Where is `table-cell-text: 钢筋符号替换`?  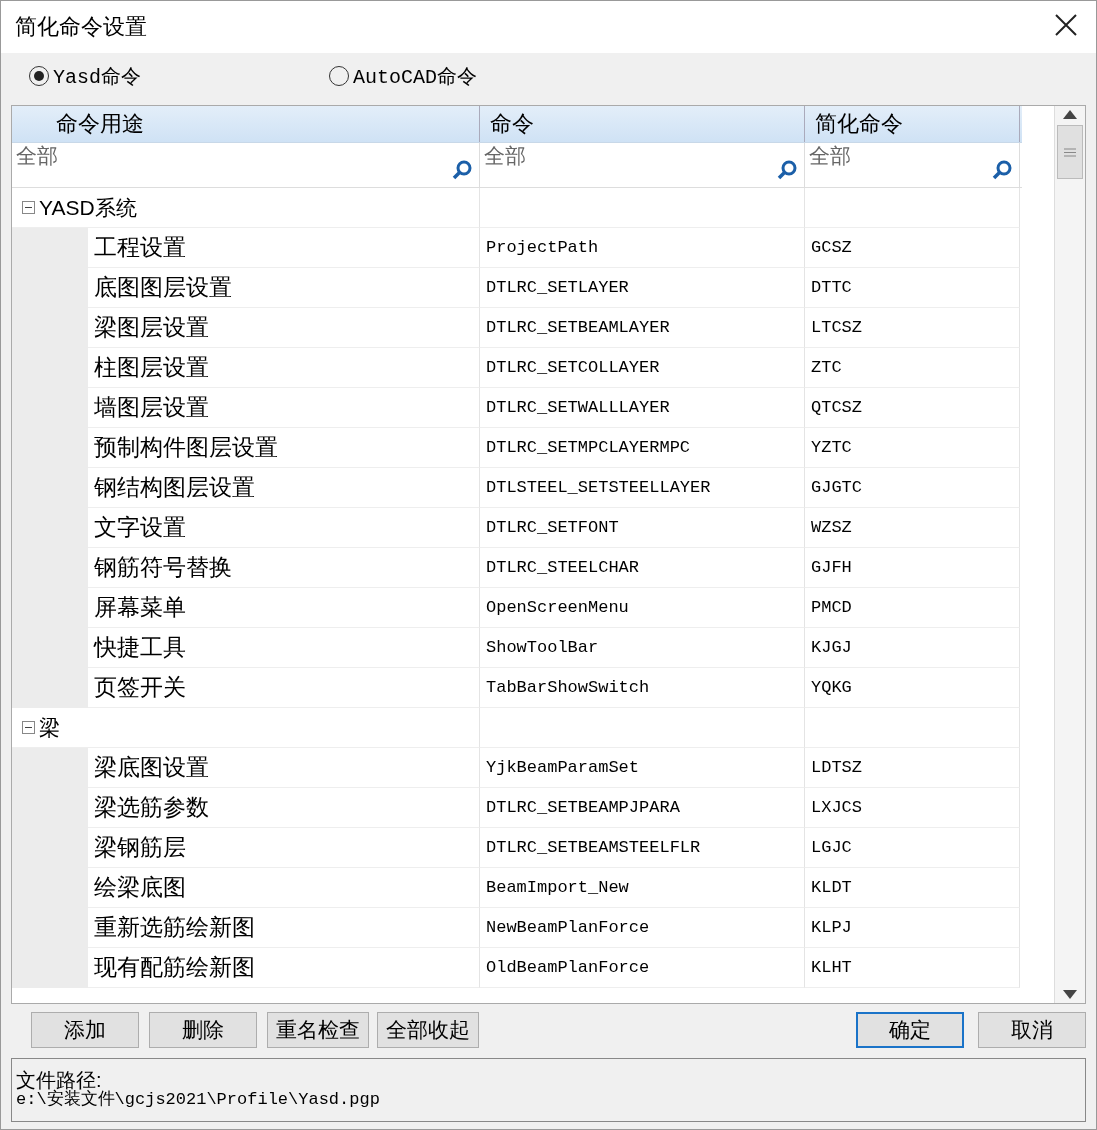
table-cell-text: 钢筋符号替换 is located at coordinates (163, 567).